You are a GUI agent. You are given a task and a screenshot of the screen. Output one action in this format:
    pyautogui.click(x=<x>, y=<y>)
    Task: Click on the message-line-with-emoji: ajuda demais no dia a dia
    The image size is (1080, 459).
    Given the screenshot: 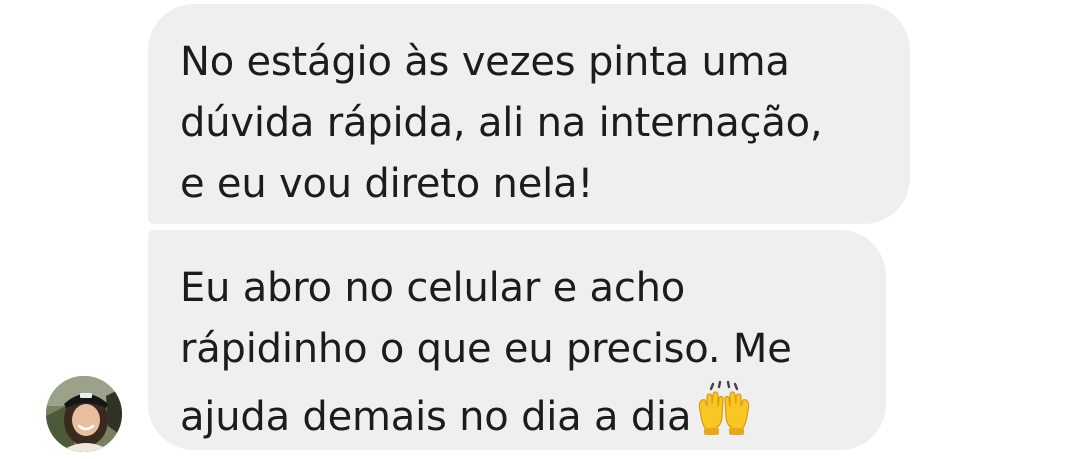 What is the action you would take?
    pyautogui.click(x=518, y=417)
    